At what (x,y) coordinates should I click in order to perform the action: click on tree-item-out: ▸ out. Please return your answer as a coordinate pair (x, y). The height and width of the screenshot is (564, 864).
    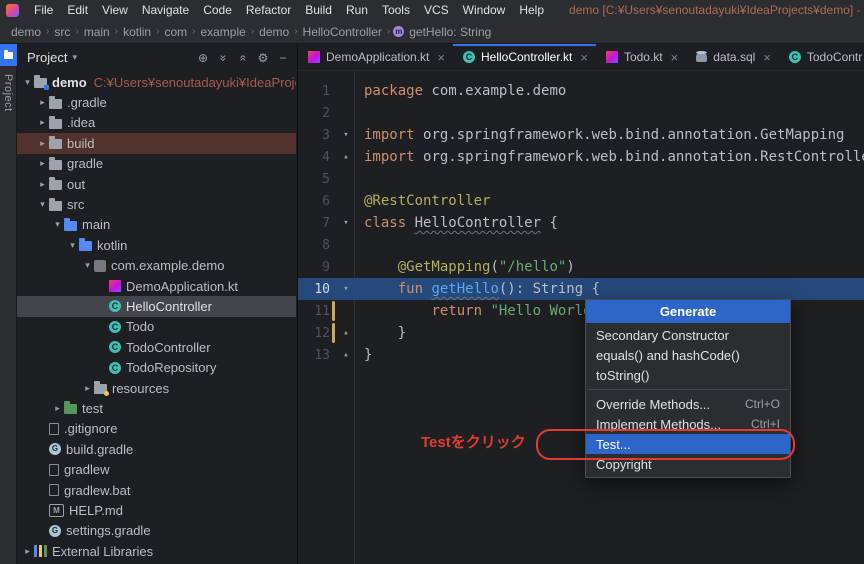
    Looking at the image, I should click on (156, 184).